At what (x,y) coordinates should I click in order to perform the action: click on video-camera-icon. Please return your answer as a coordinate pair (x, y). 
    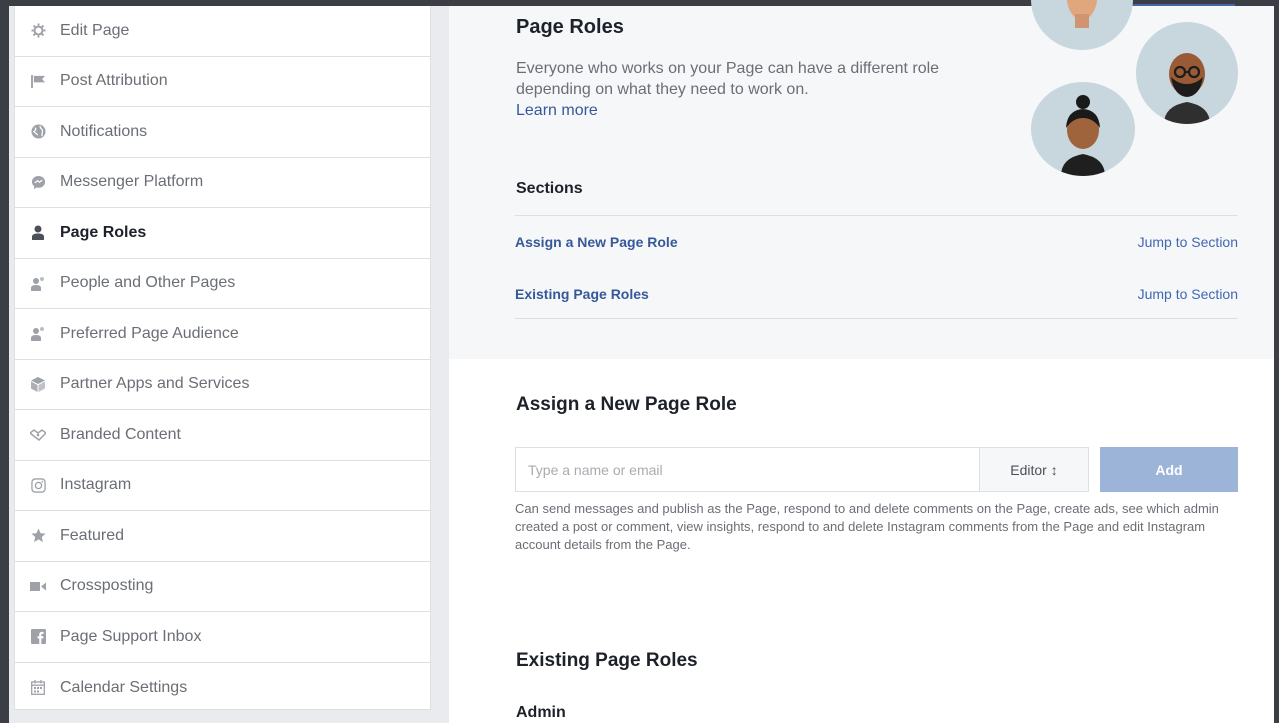
    Looking at the image, I should click on (38, 586).